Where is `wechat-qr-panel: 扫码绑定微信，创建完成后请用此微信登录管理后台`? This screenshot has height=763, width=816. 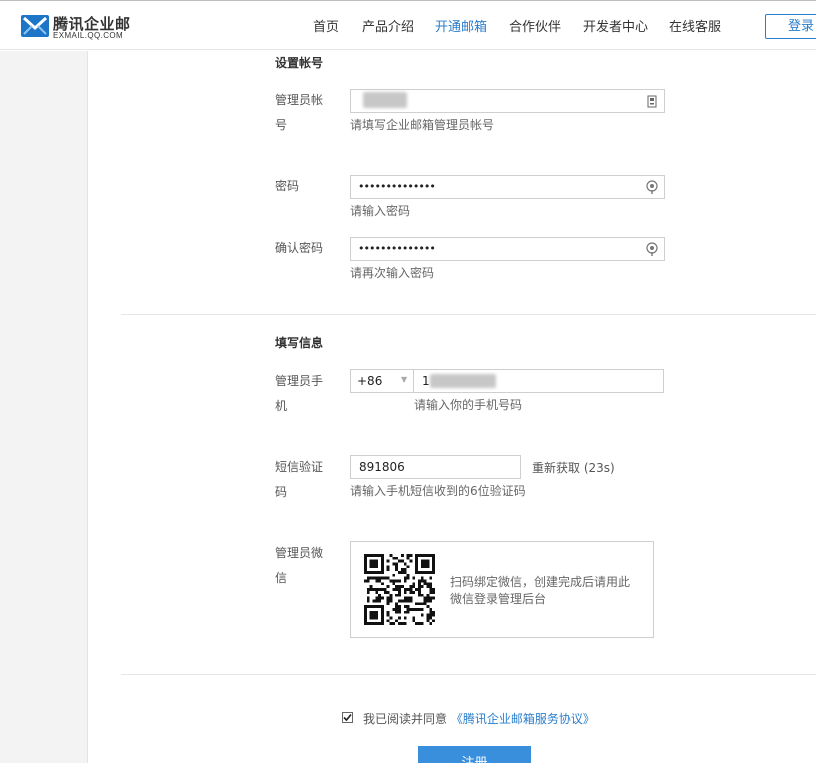
wechat-qr-panel: 扫码绑定微信，创建完成后请用此微信登录管理后台 is located at coordinates (502, 589).